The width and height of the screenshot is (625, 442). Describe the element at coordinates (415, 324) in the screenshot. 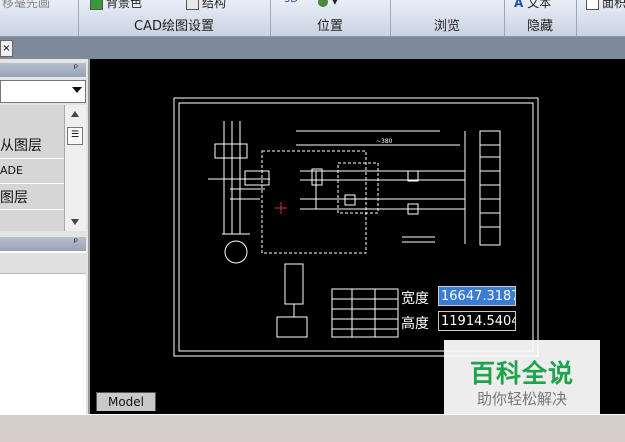

I see `height-label: 高度` at that location.